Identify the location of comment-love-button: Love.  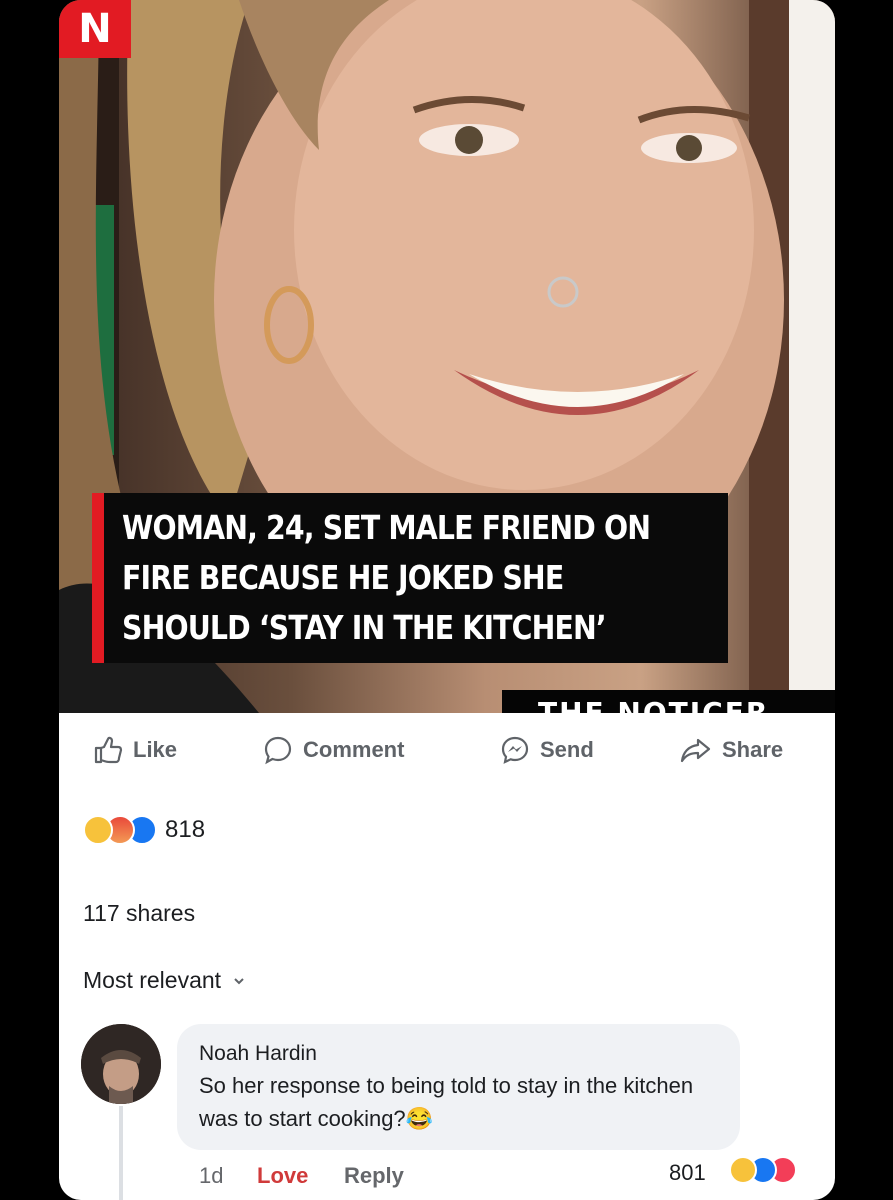
(282, 1176).